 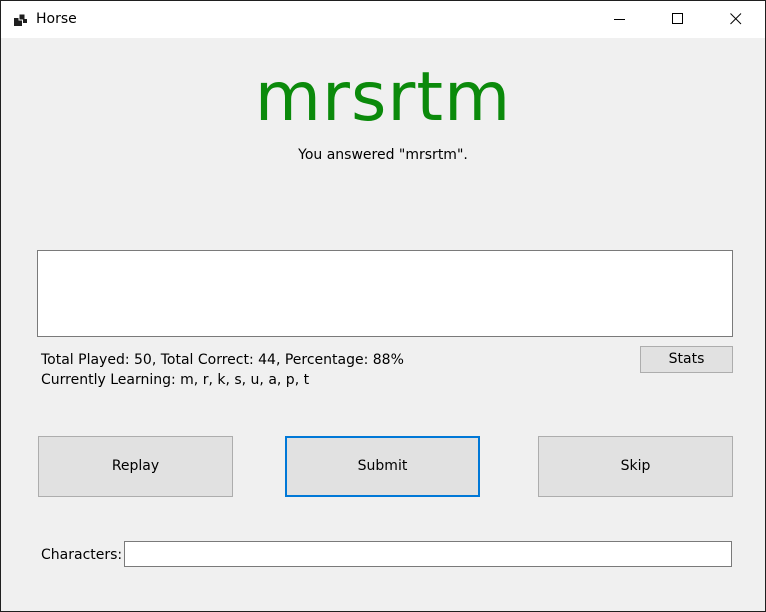 I want to click on close-icon, so click(x=736, y=19).